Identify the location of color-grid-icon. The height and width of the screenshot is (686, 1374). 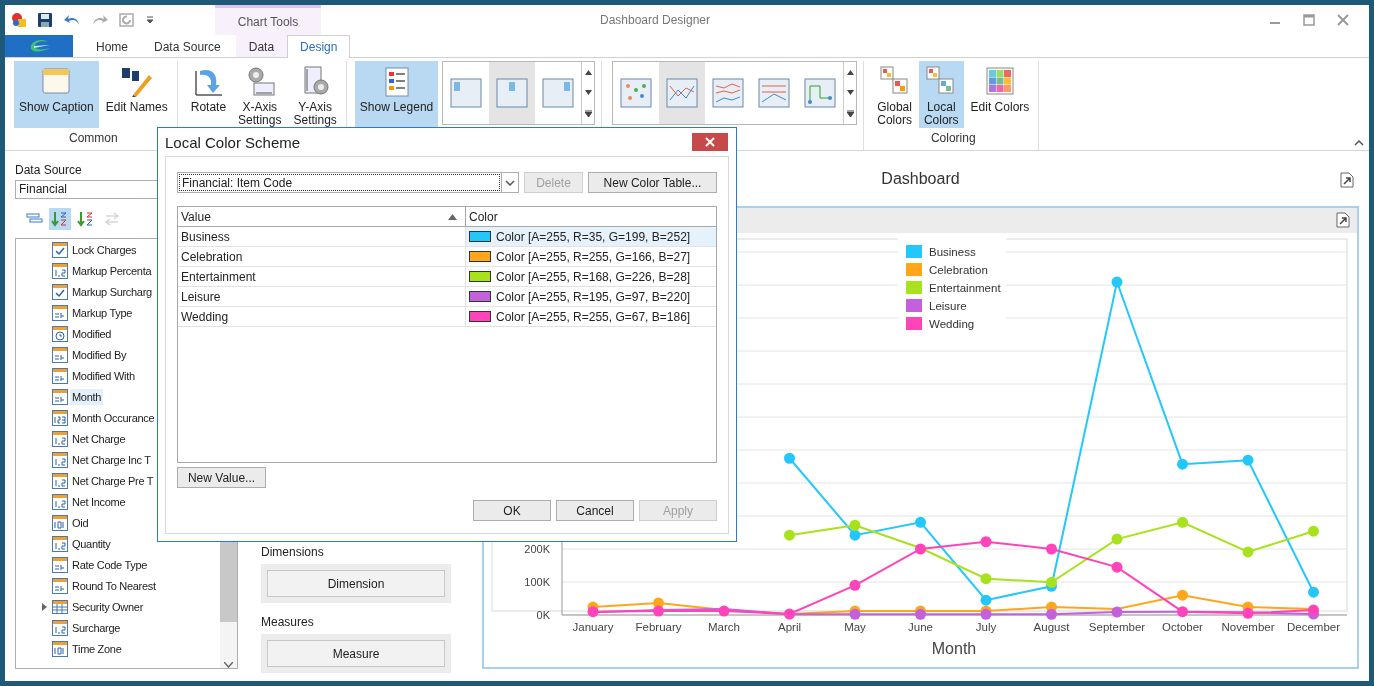
(999, 81).